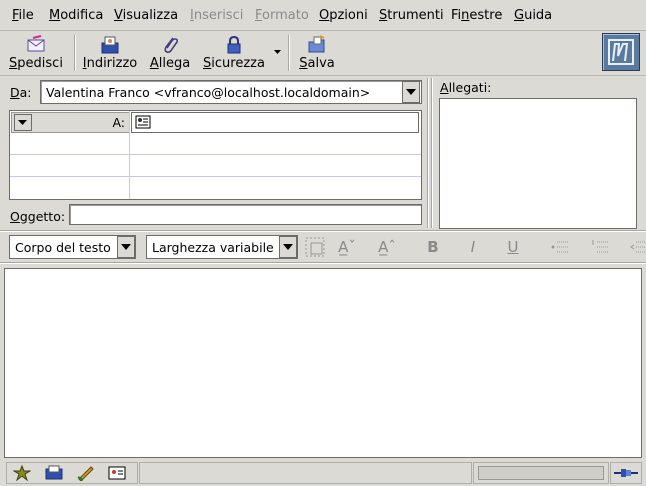  I want to click on decrease-font-size-button: A̲ˇ, so click(347, 247).